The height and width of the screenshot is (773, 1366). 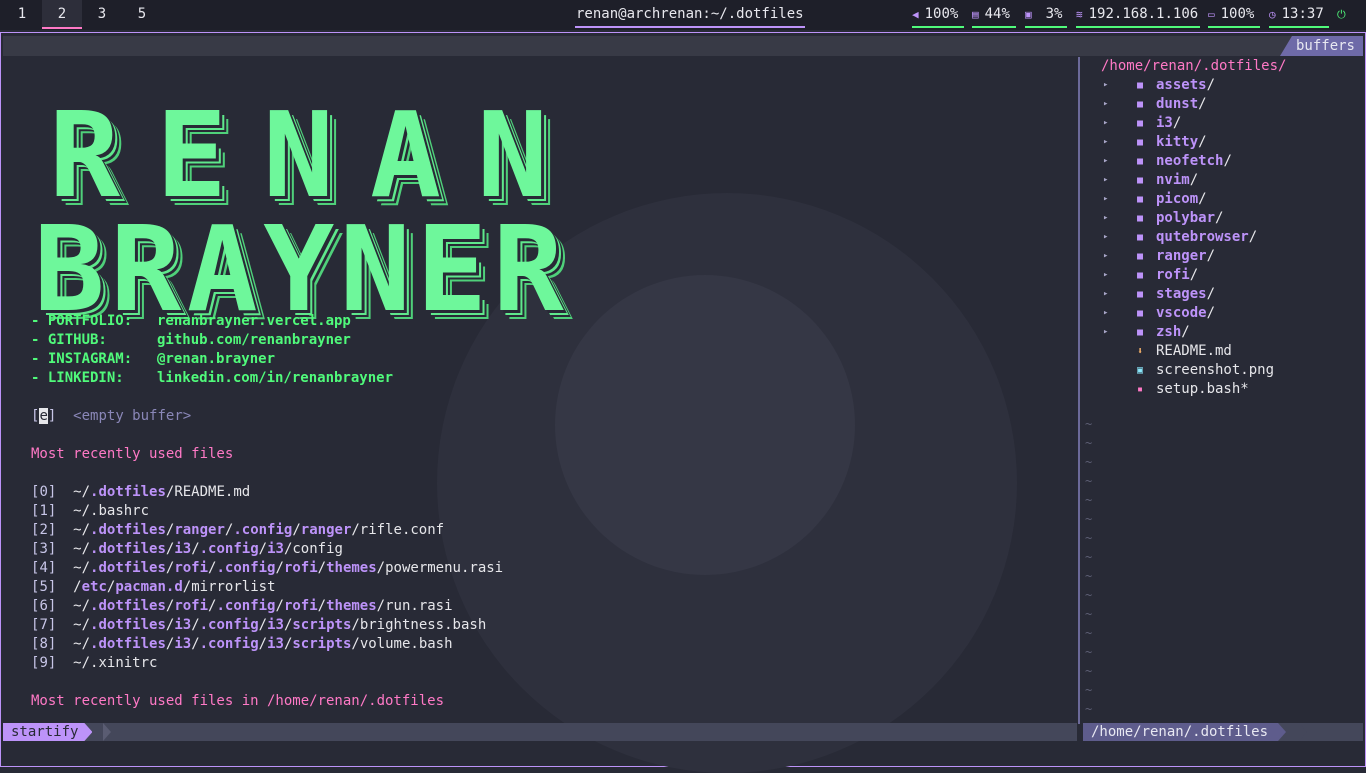 What do you see at coordinates (187, 549) in the screenshot?
I see `mru-entry: [3] ~/.dotfiles/i3/.config/i3/config` at bounding box center [187, 549].